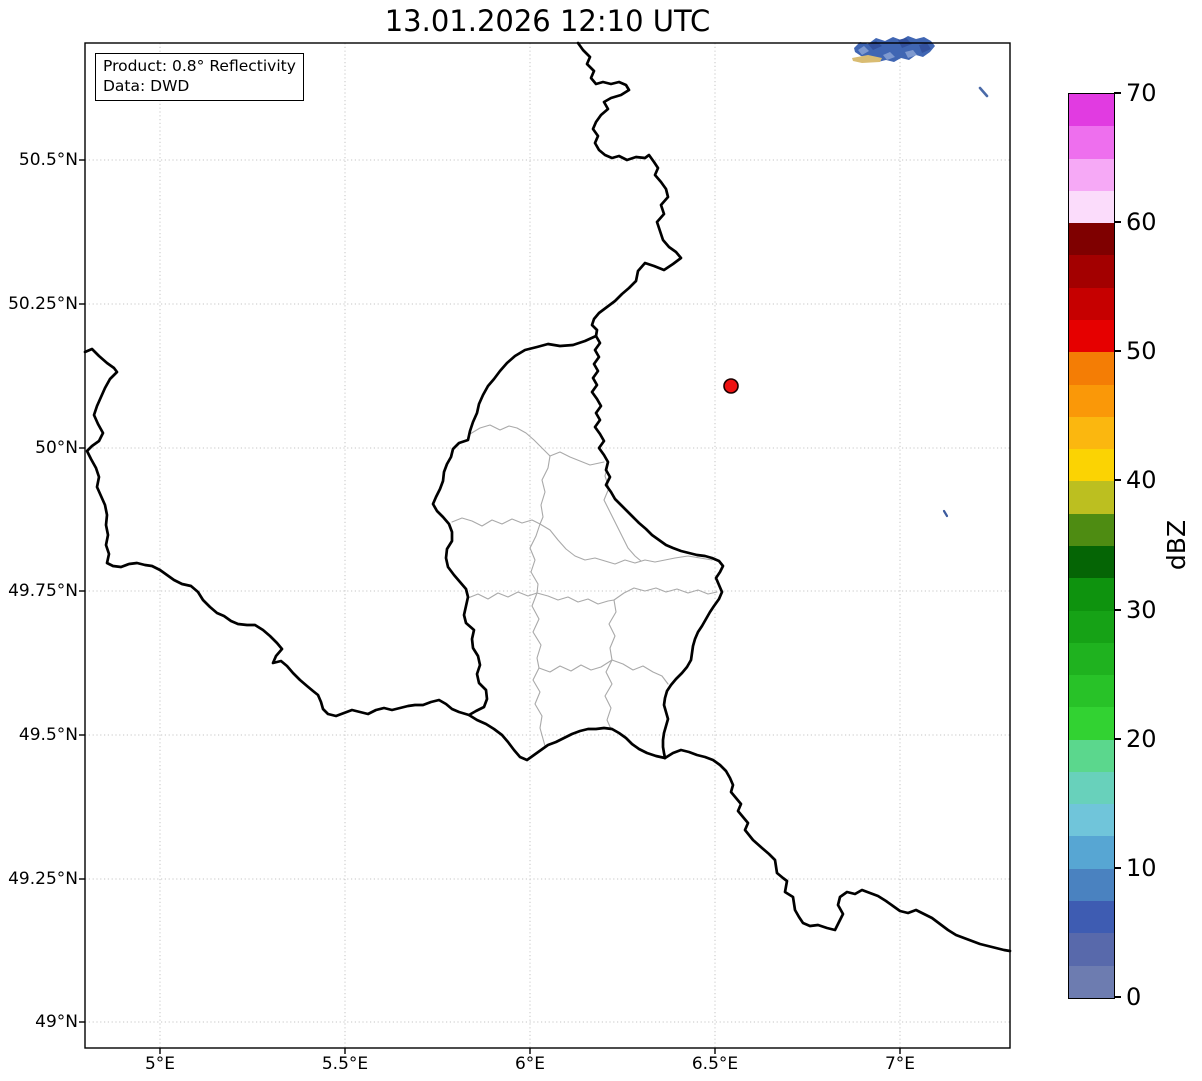  I want to click on y-tick-label: 49.75°N, so click(43, 591).